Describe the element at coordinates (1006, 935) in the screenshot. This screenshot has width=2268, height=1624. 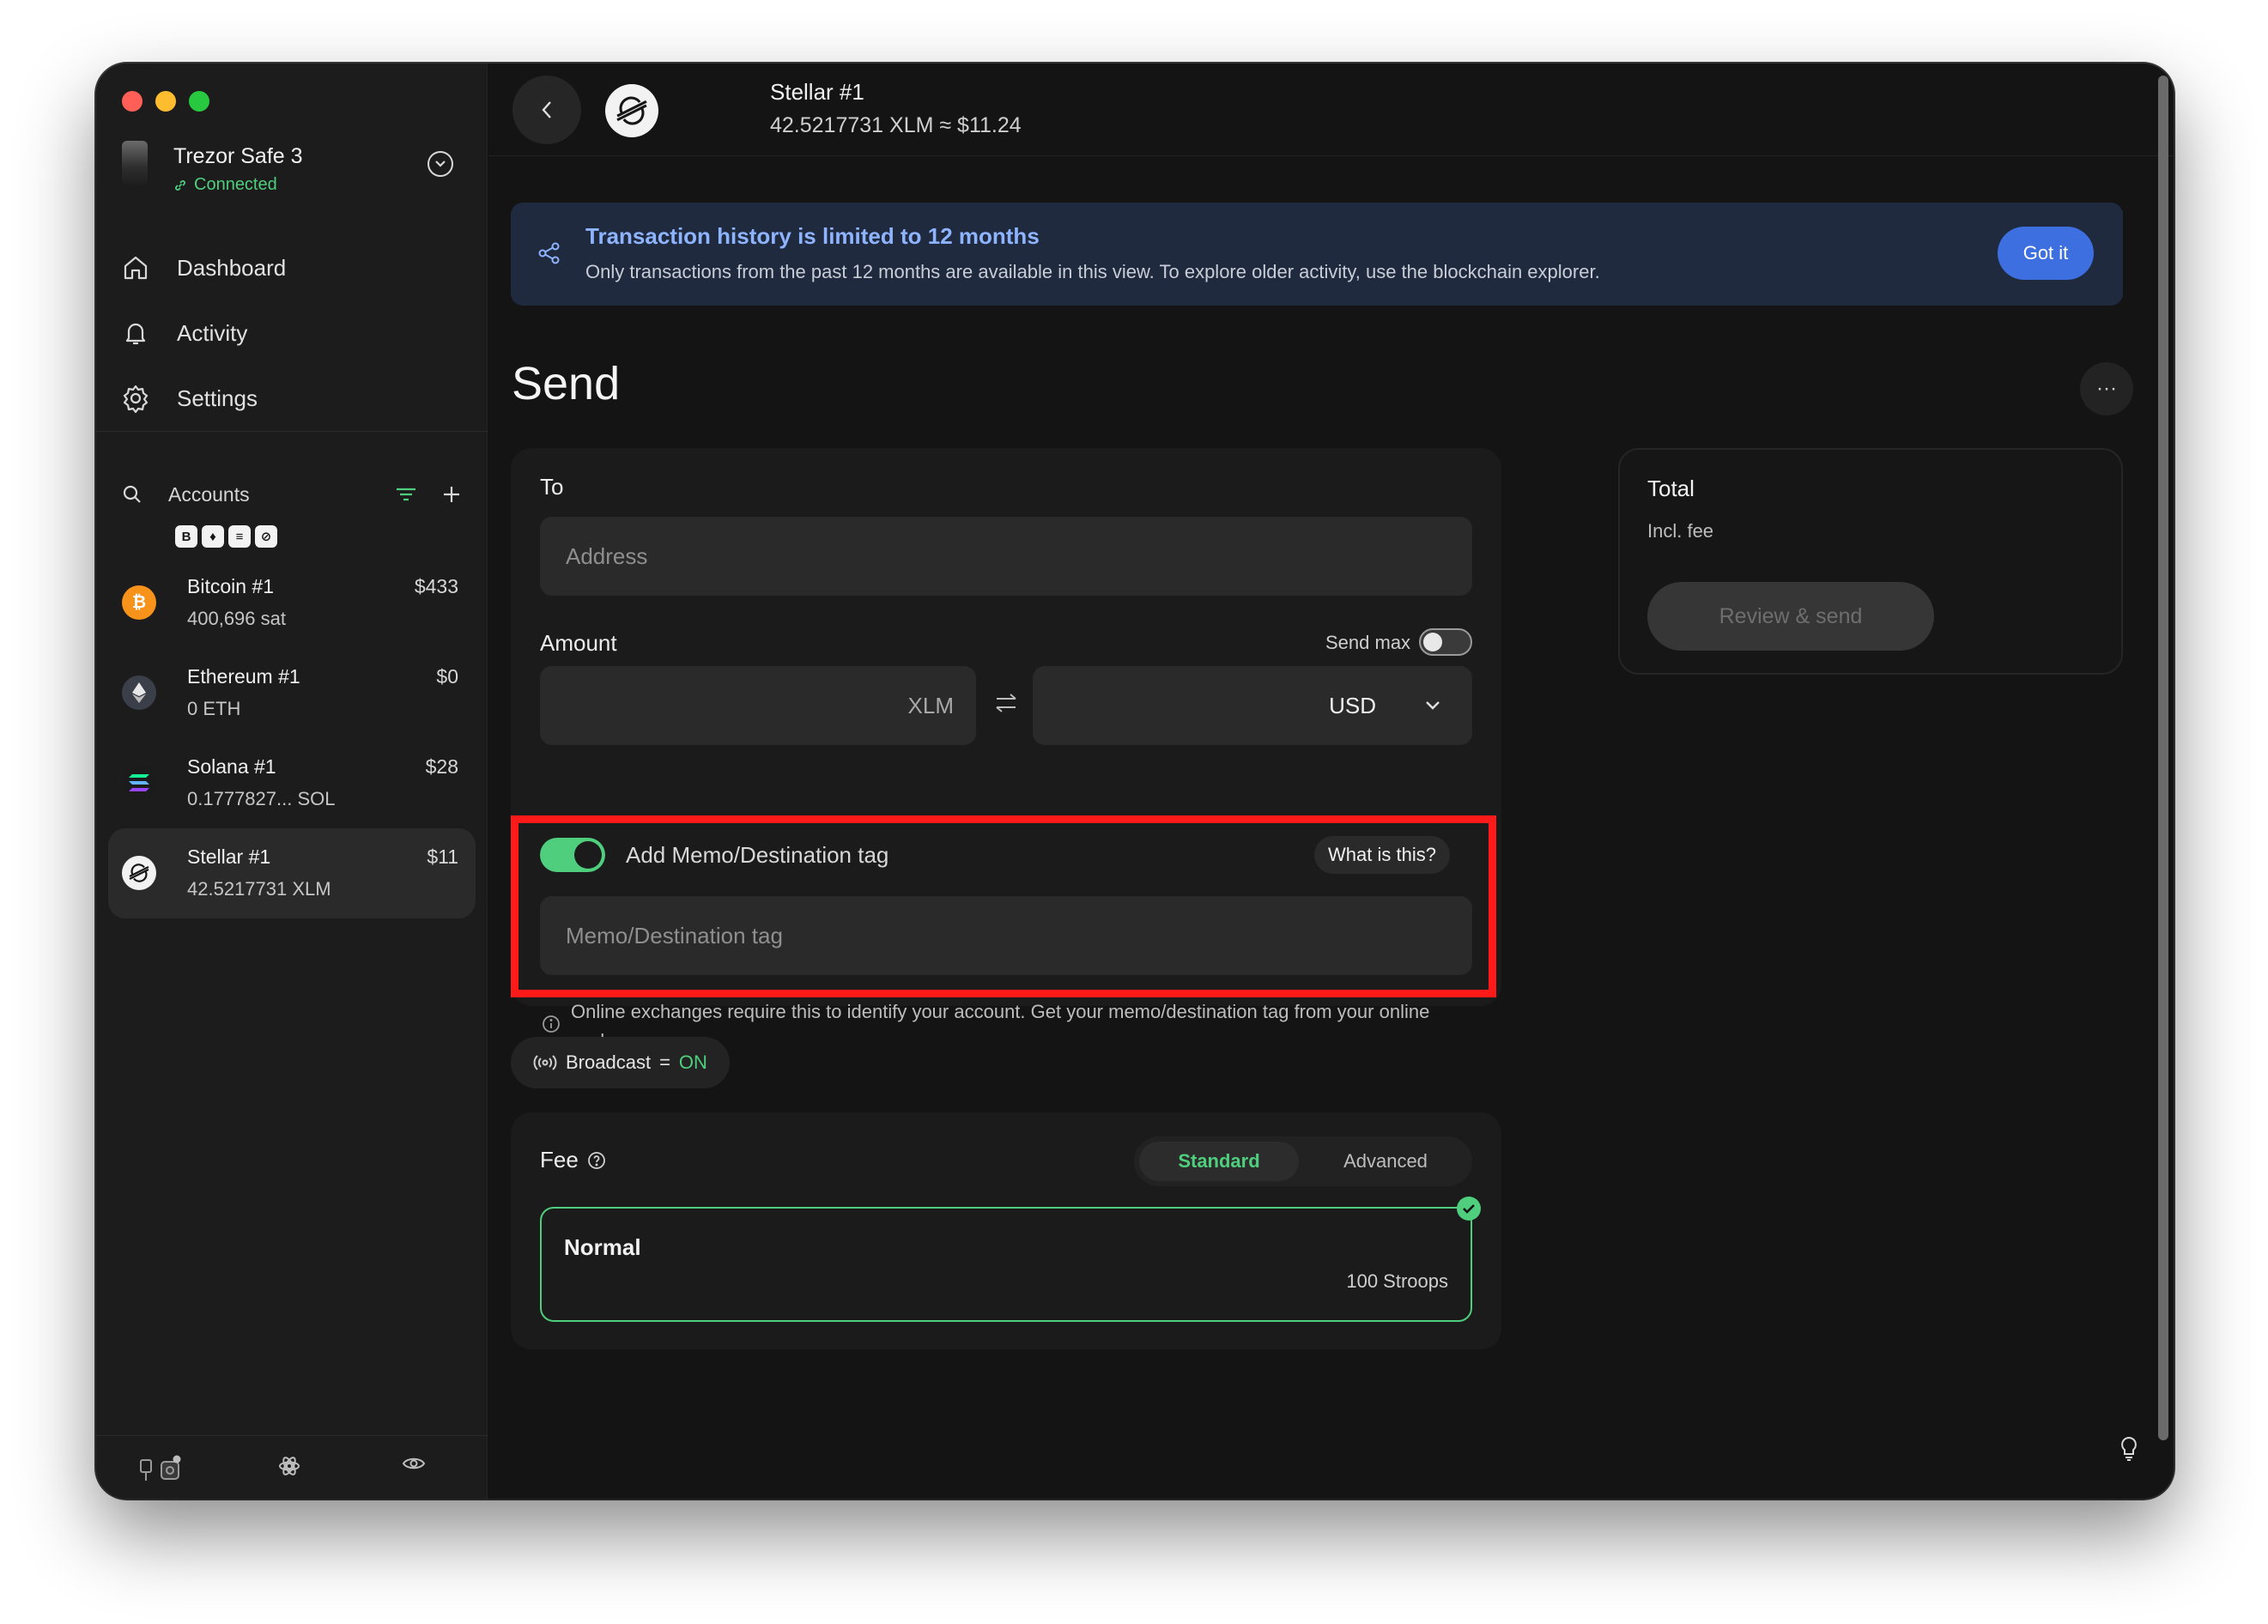
I see `memo-input: Memo/Destination tag` at that location.